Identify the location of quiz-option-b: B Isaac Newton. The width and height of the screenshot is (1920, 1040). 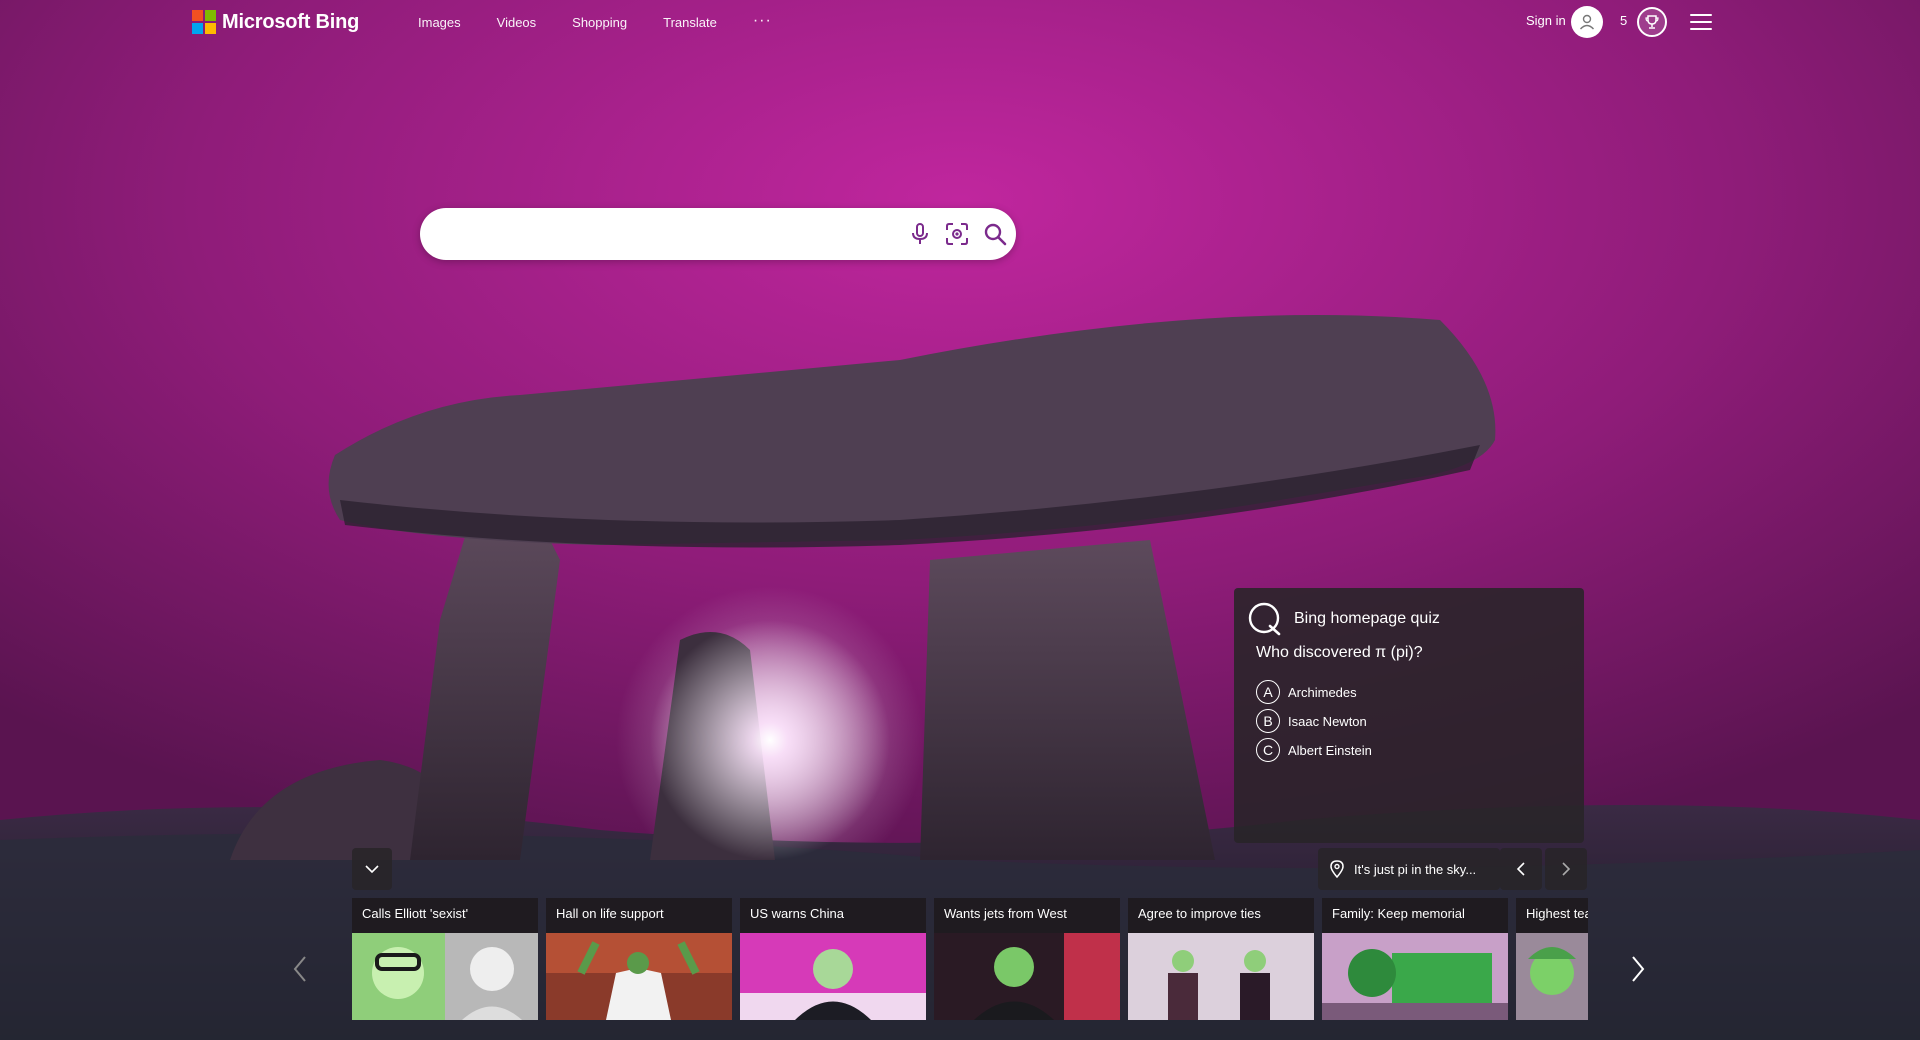
(1311, 721).